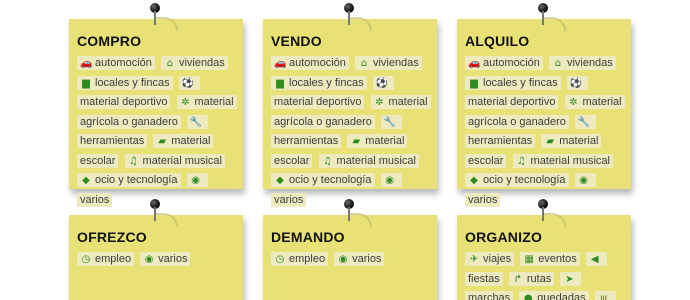 The height and width of the screenshot is (300, 690). What do you see at coordinates (569, 279) in the screenshot?
I see `location-arrow-icon: ➤` at bounding box center [569, 279].